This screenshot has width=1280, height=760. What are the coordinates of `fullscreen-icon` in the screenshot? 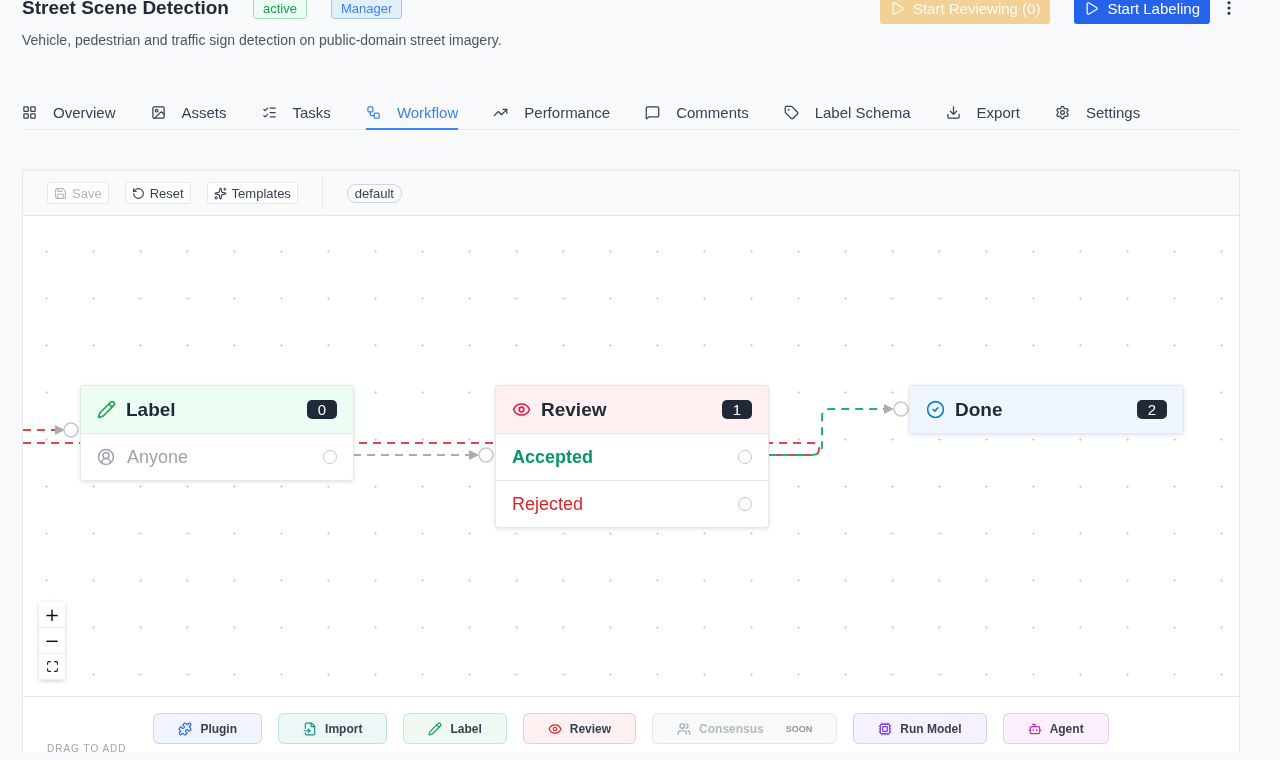 It's located at (52, 666).